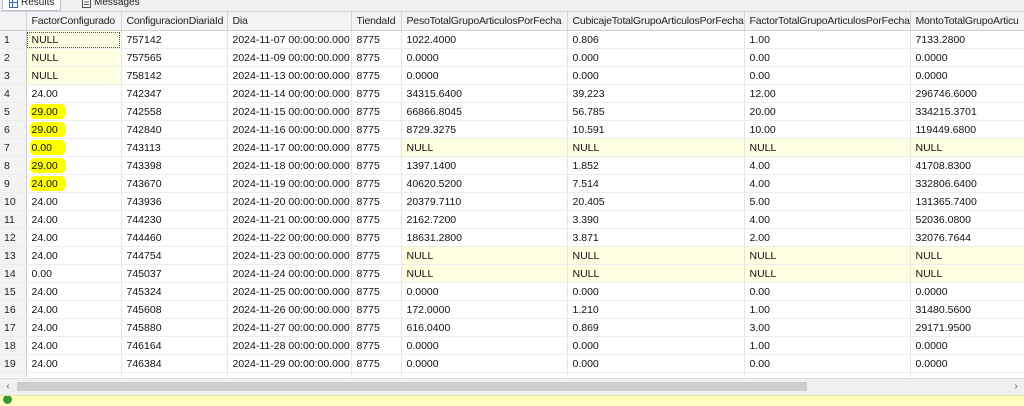 This screenshot has width=1024, height=406. I want to click on grid-cell: 7133.2800, so click(967, 39).